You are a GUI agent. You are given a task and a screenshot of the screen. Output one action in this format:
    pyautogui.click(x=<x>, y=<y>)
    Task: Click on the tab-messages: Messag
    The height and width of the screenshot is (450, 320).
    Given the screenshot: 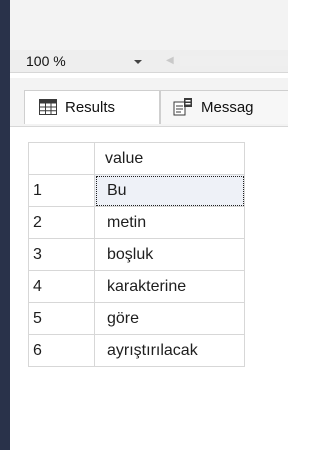 What is the action you would take?
    pyautogui.click(x=224, y=107)
    